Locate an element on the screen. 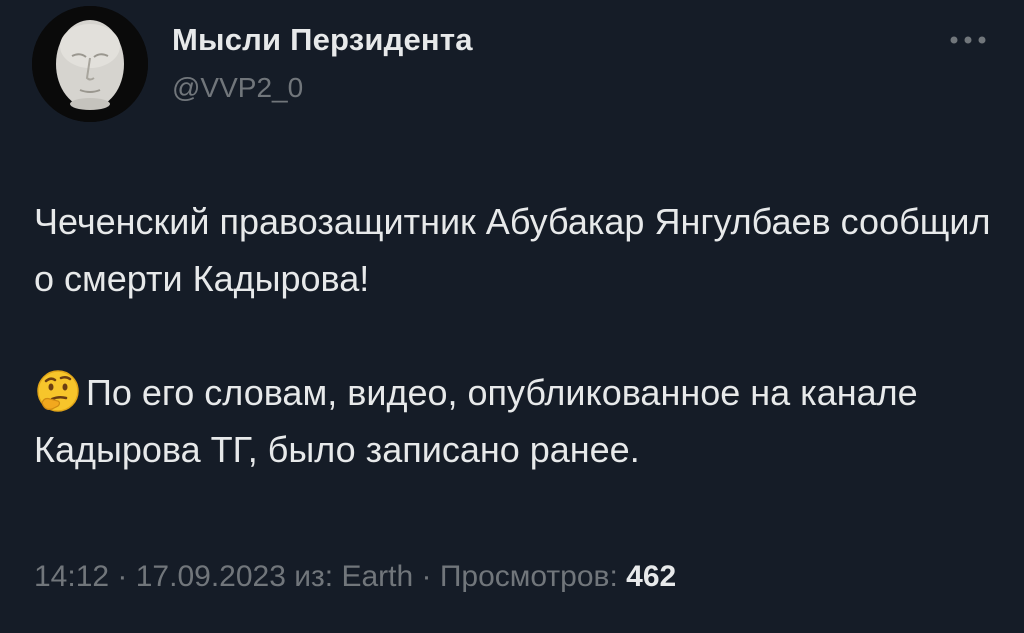 The image size is (1024, 633). more-options-button is located at coordinates (968, 40).